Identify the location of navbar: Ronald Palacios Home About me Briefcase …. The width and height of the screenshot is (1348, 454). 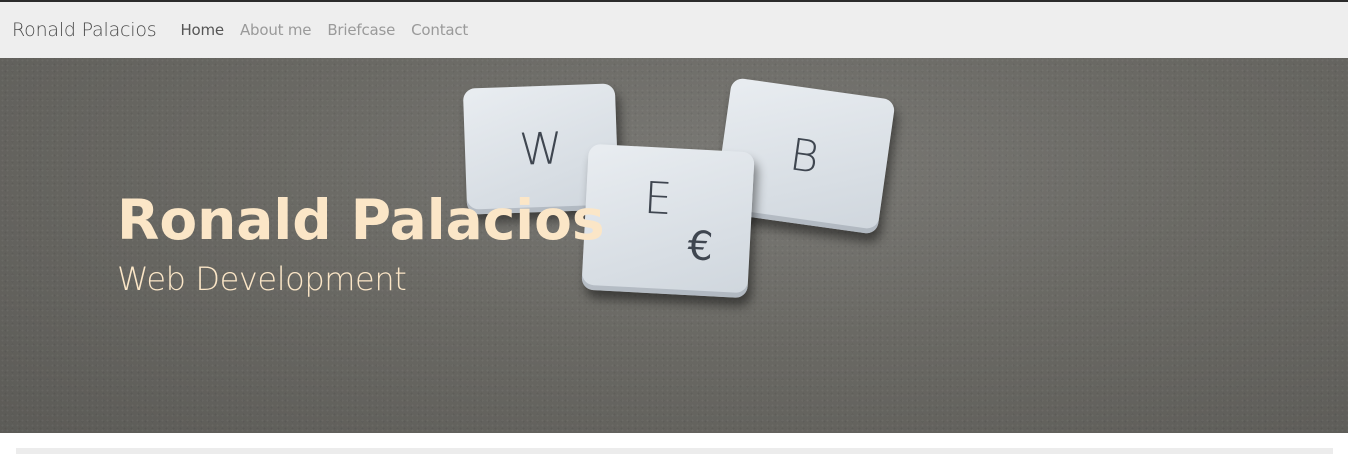
(674, 30).